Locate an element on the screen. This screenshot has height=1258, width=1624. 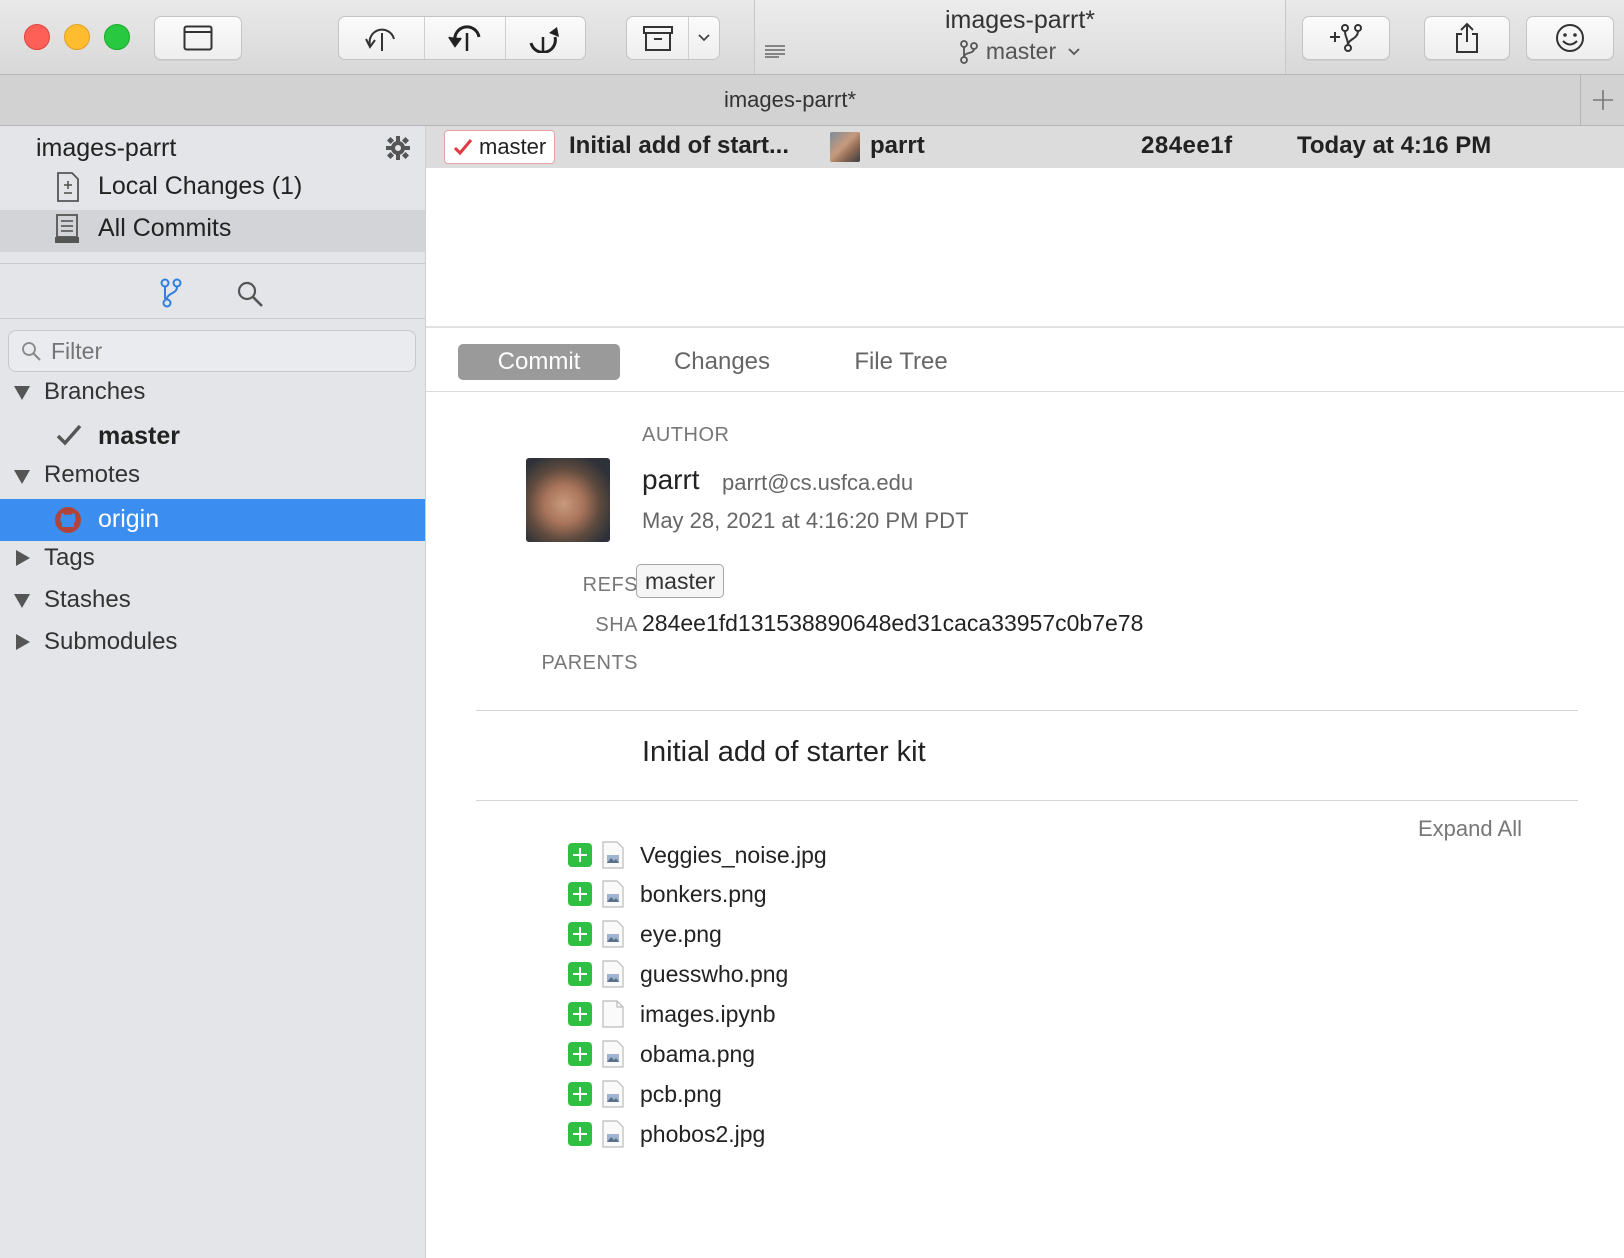
changed-file-row: eye.png is located at coordinates (645, 934).